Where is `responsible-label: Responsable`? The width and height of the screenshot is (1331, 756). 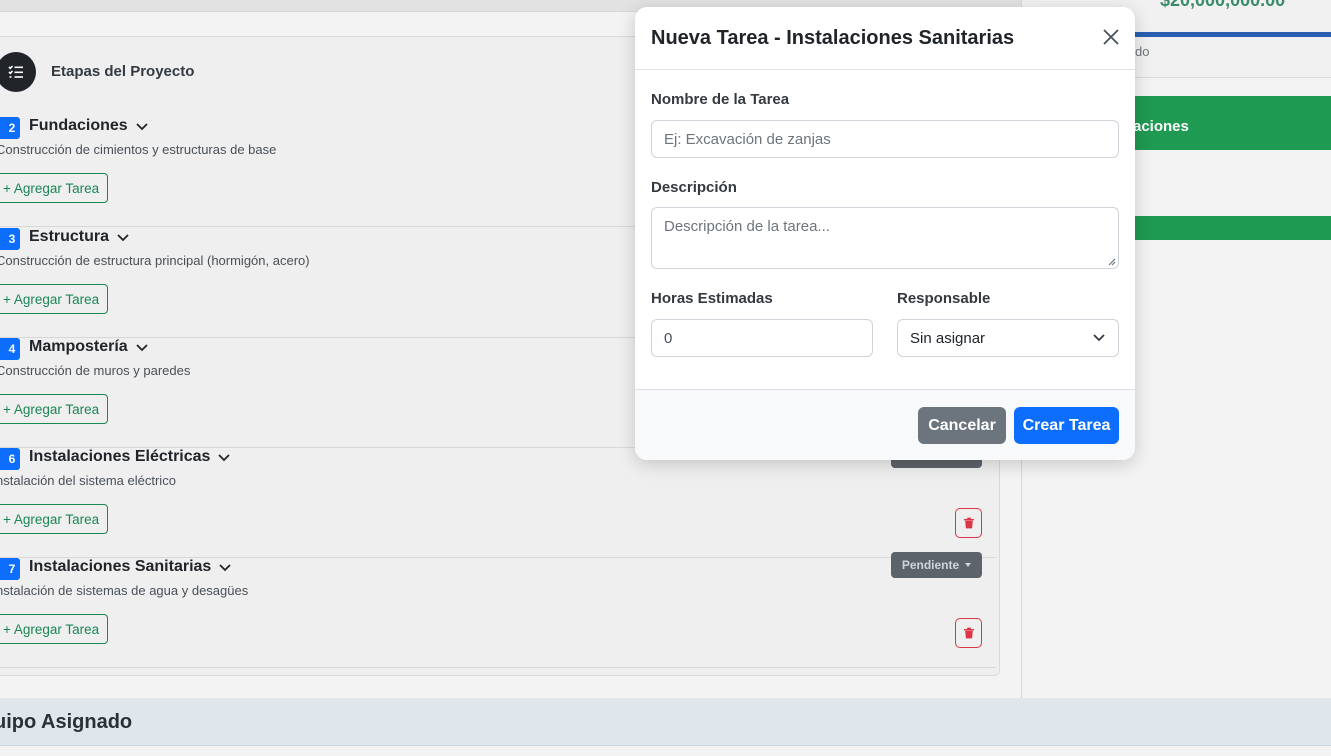
responsible-label: Responsable is located at coordinates (944, 298).